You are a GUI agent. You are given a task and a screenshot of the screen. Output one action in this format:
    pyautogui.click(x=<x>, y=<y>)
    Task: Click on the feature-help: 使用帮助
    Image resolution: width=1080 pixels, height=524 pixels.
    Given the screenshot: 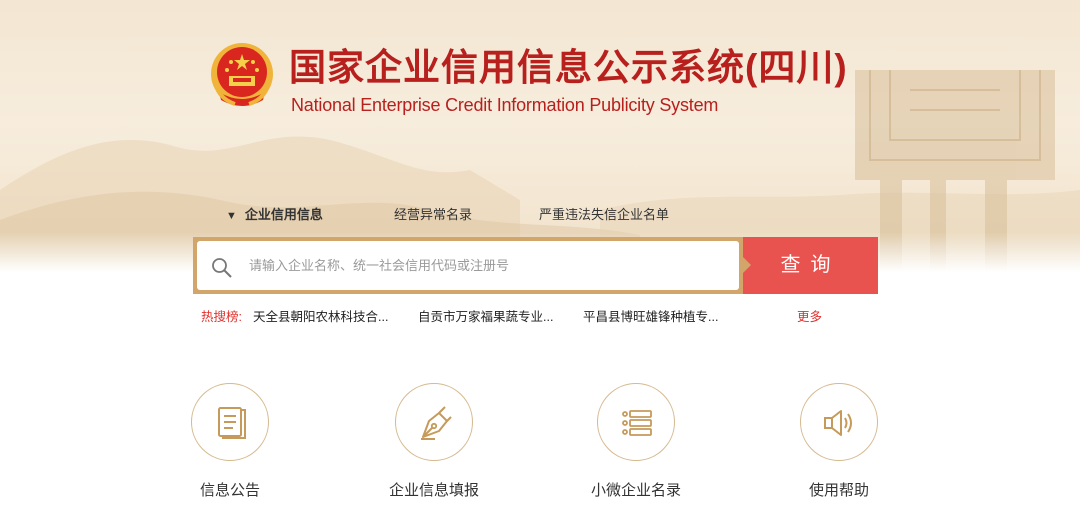 What is the action you would take?
    pyautogui.click(x=839, y=441)
    